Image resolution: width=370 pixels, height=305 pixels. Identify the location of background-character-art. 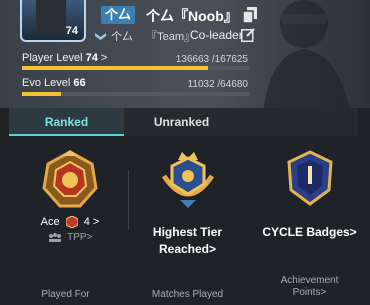
(306, 54).